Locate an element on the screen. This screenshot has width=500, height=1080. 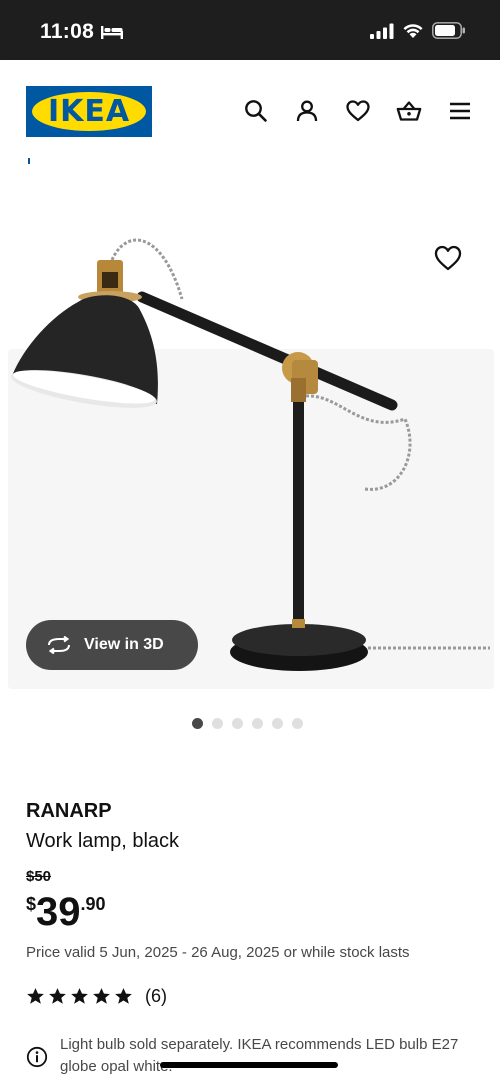
status-time: 11:08 is located at coordinates (67, 31).